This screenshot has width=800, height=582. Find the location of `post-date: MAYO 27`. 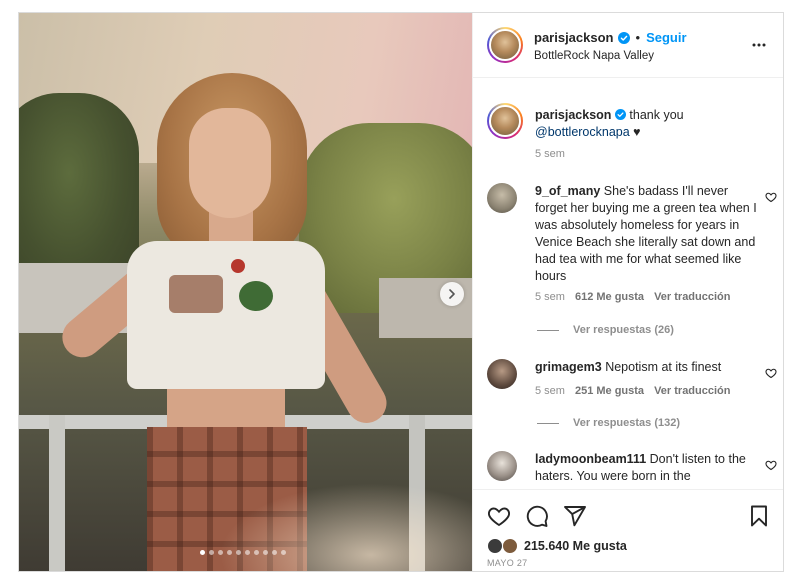

post-date: MAYO 27 is located at coordinates (507, 563).